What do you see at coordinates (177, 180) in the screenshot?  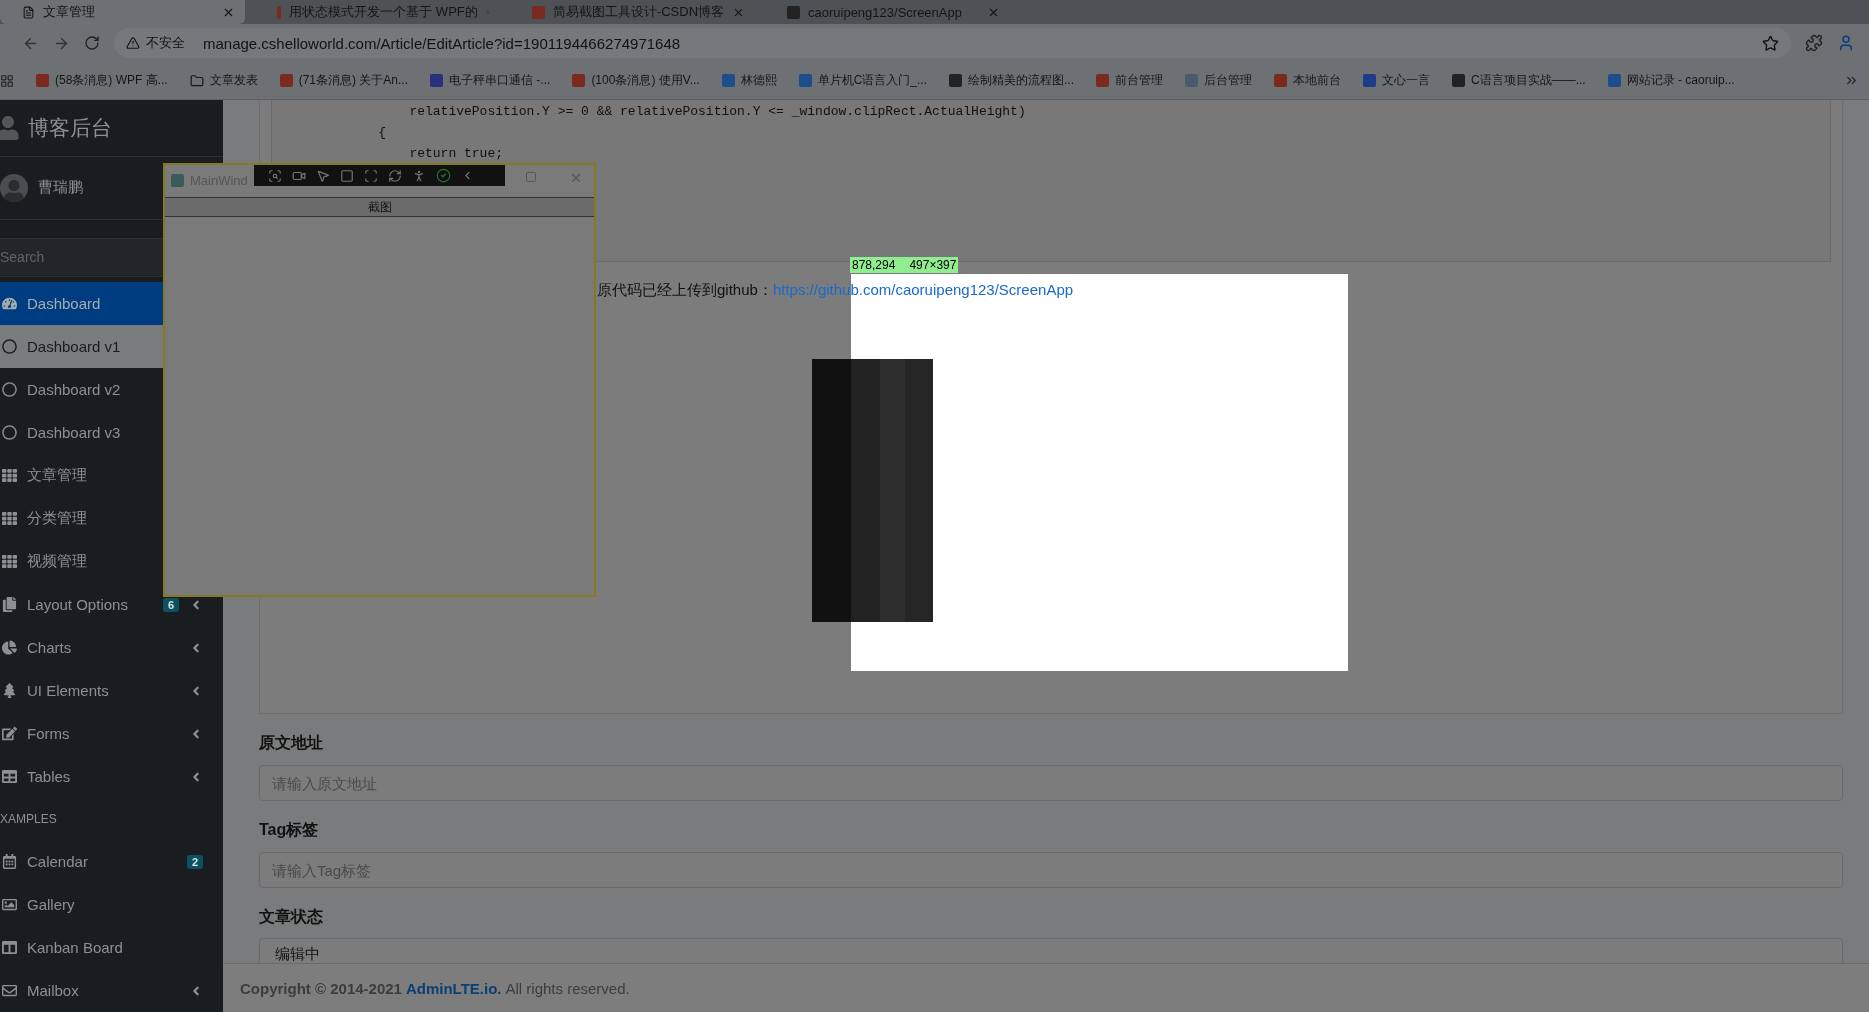 I see `window-icon` at bounding box center [177, 180].